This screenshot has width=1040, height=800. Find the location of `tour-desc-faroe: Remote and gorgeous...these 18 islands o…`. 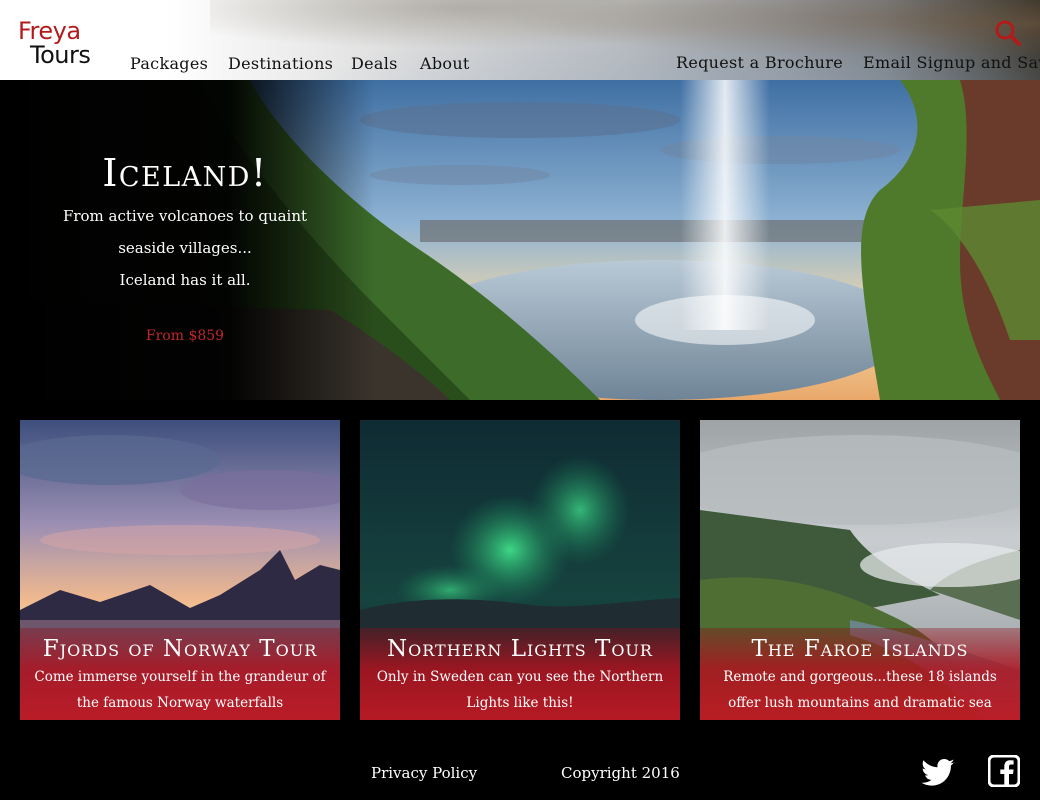

tour-desc-faroe: Remote and gorgeous...these 18 islands o… is located at coordinates (860, 690).